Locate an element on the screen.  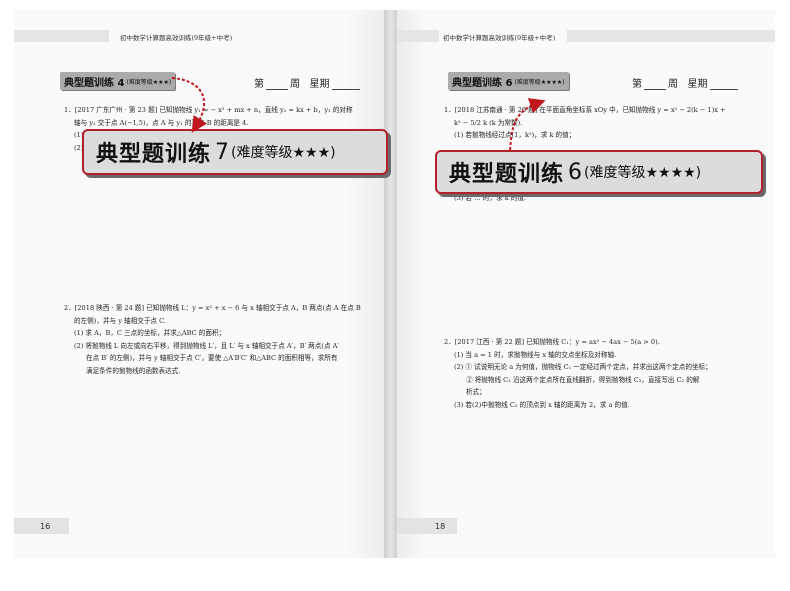
section-tab-title: 典型题训练 4 is located at coordinates (94, 83).